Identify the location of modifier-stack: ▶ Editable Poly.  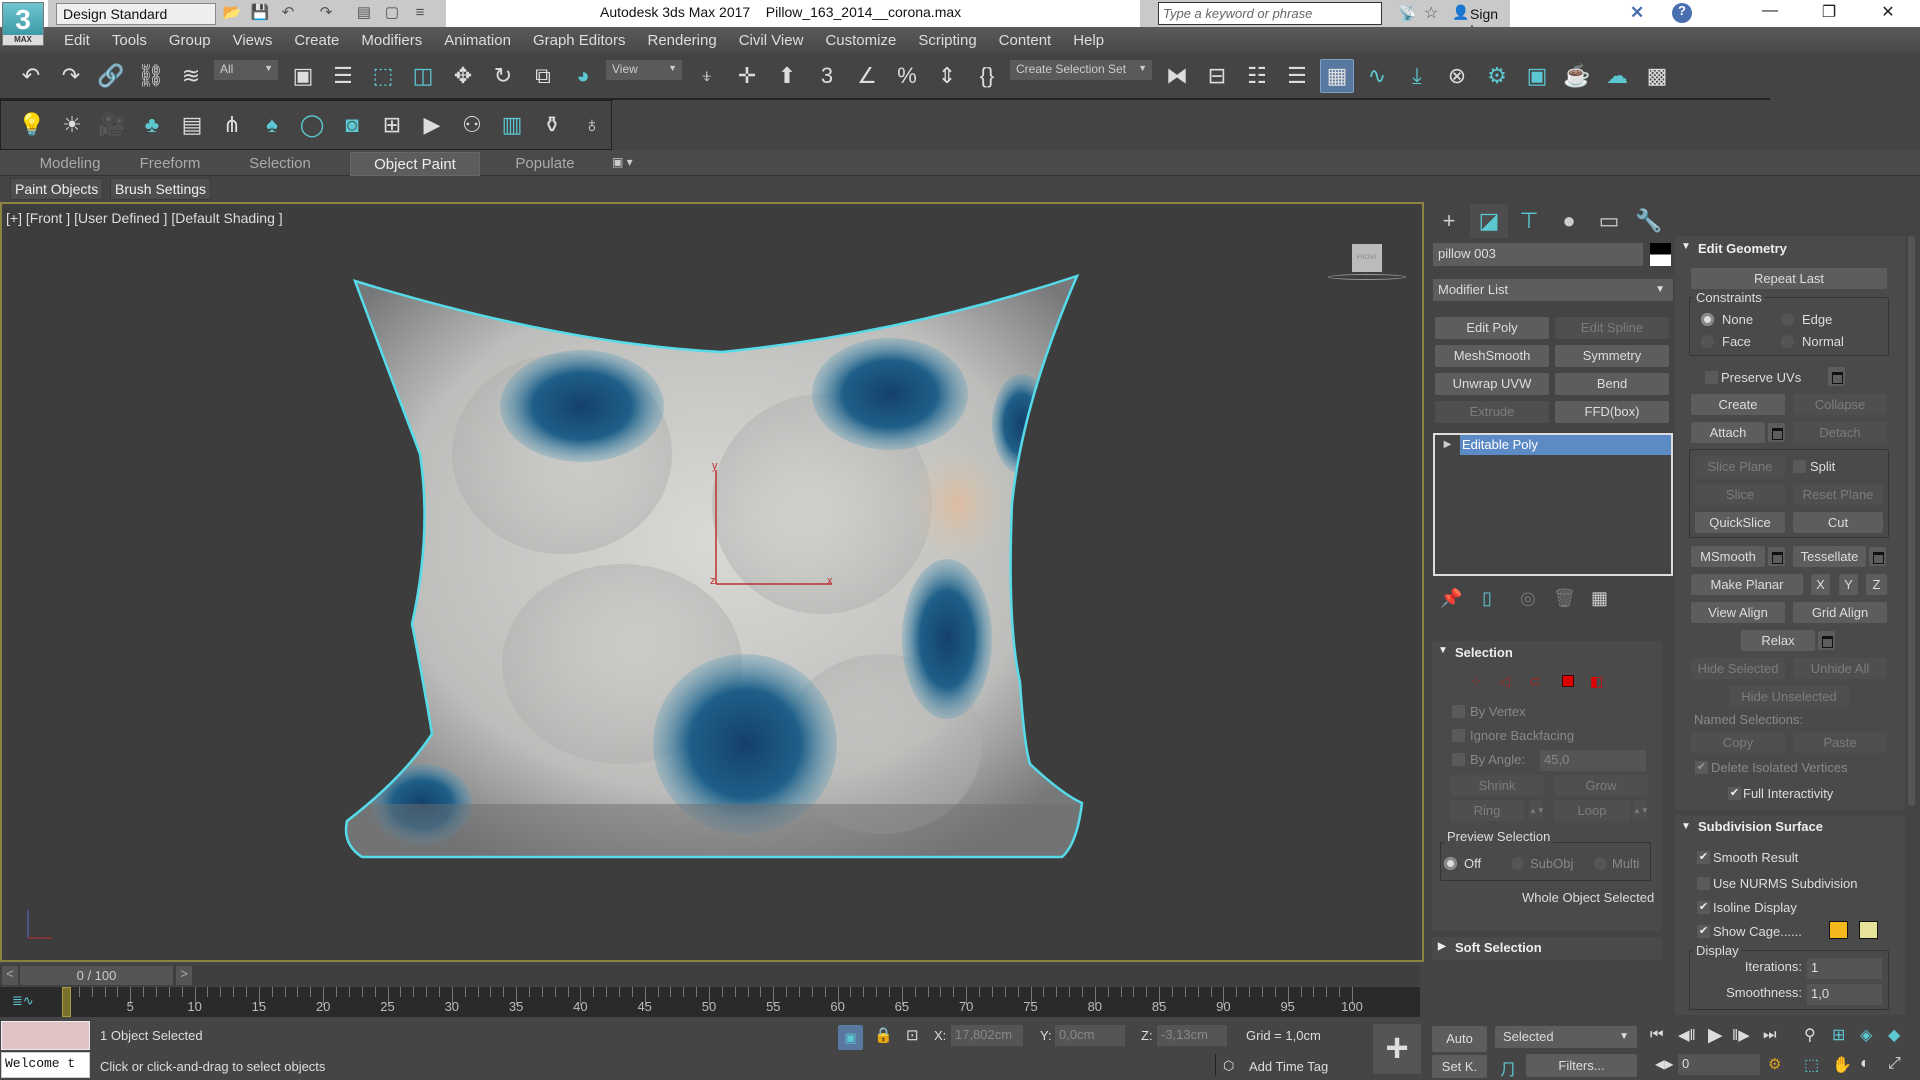
(1553, 504).